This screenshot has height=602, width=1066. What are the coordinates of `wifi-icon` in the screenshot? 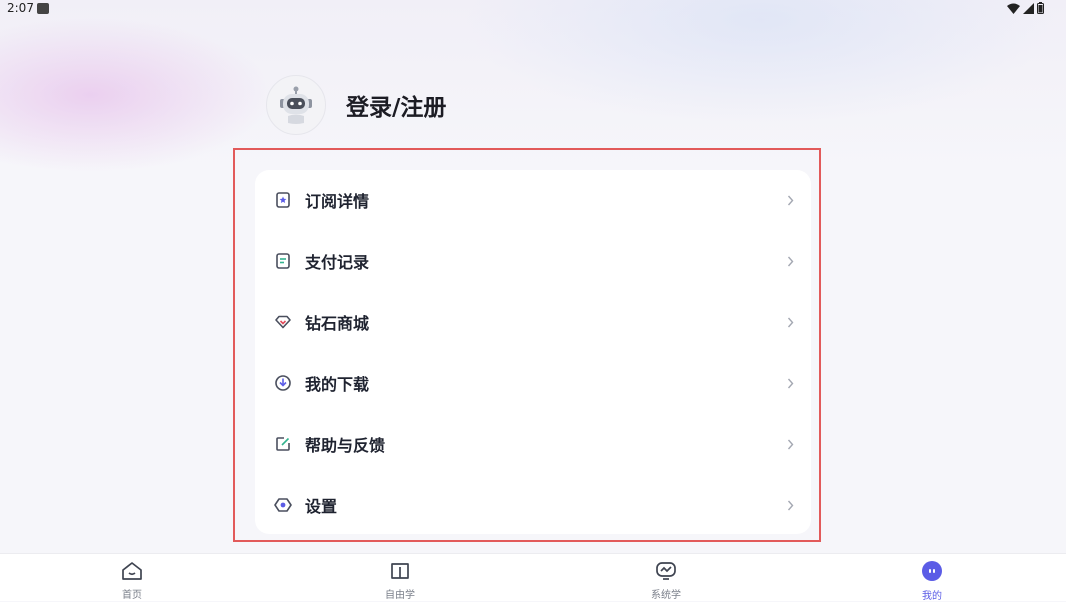 It's located at (1013, 8).